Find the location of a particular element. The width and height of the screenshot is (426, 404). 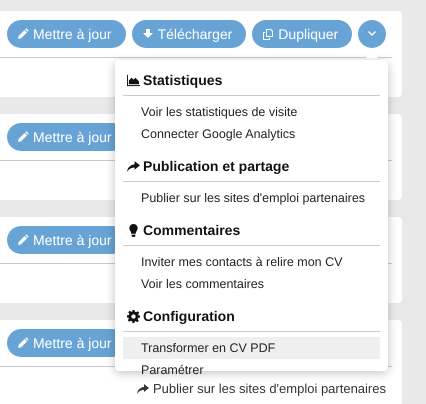

menu-item: Inviter mes contacts à relire mon CV is located at coordinates (251, 262).